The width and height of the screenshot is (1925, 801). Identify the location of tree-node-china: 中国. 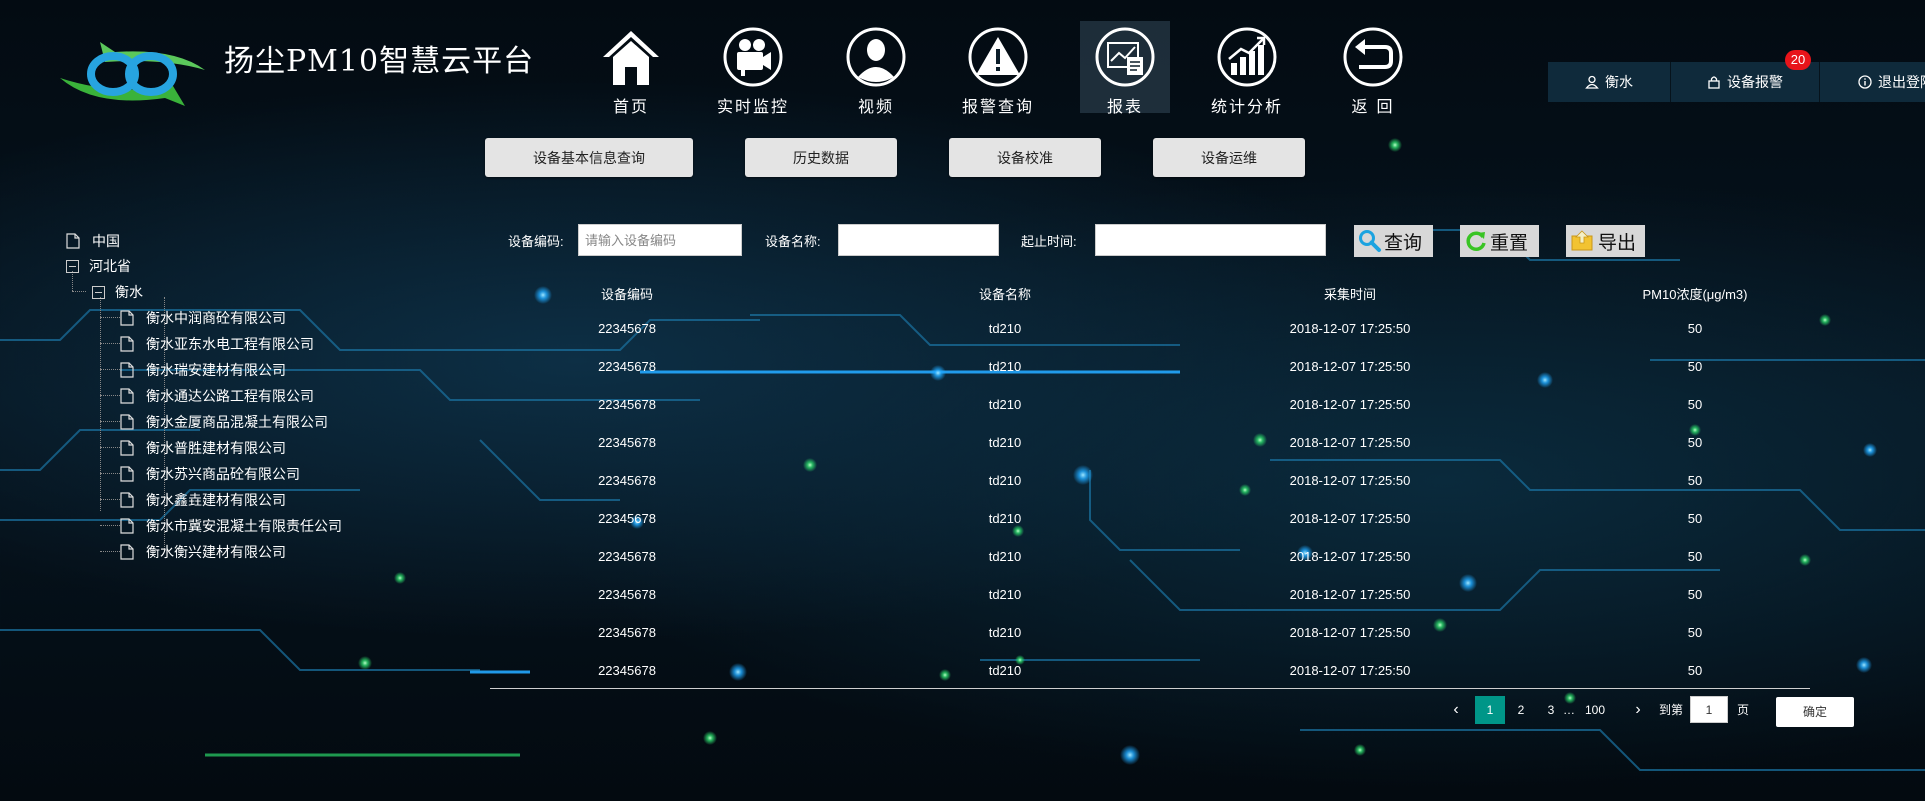
(93, 241).